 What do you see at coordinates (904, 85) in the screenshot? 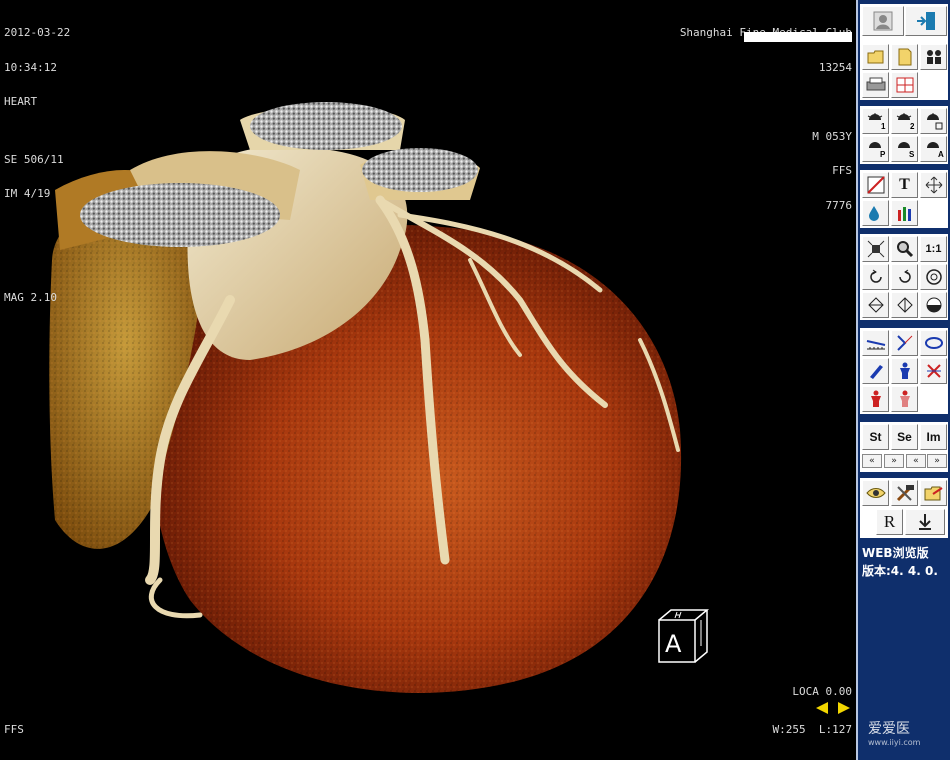
I see `layout-button` at bounding box center [904, 85].